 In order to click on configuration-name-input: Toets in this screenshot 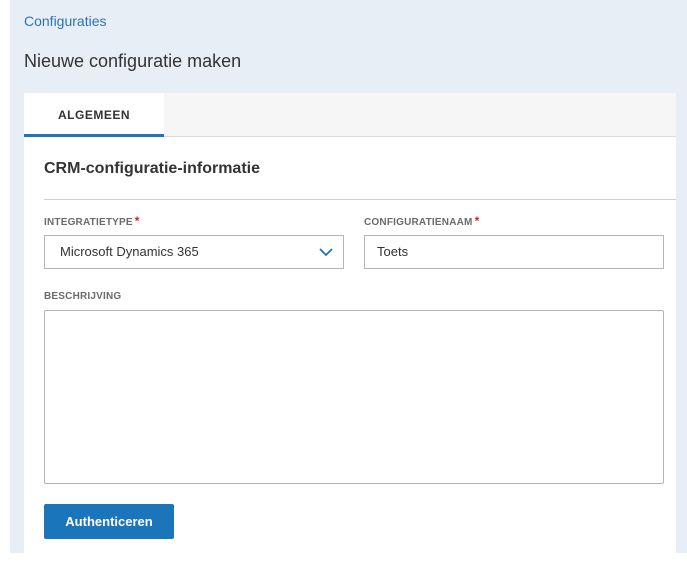, I will do `click(514, 252)`.